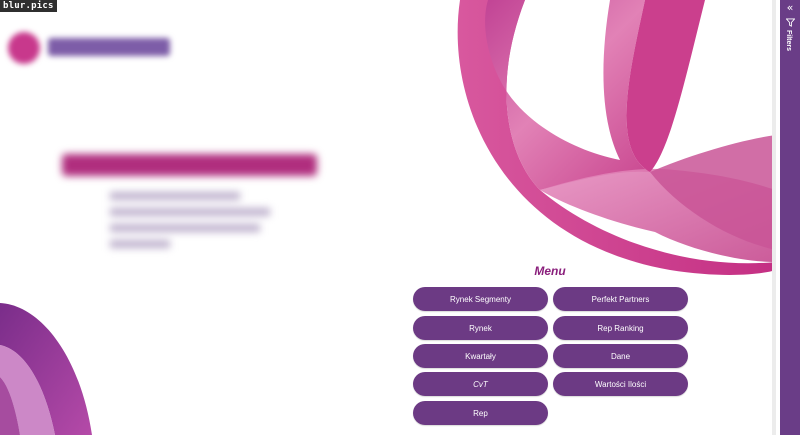 This screenshot has height=435, width=800. Describe the element at coordinates (620, 384) in the screenshot. I see `nav-button-wartosci-ilosci: Wartości Ilości` at that location.